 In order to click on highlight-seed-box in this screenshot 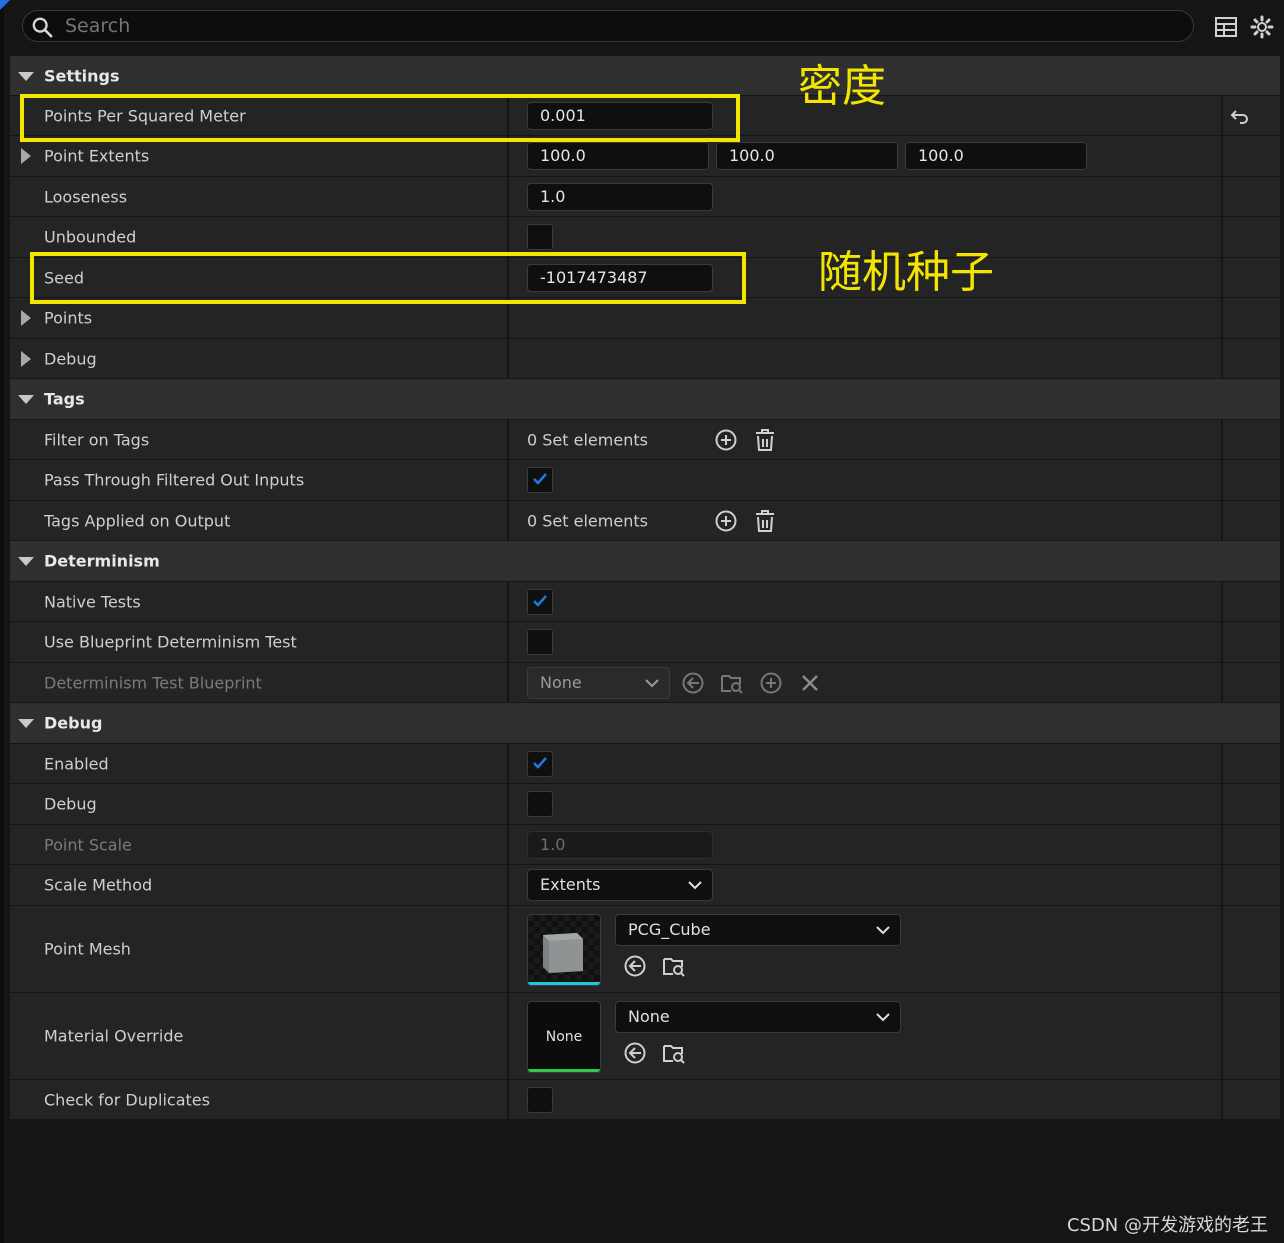, I will do `click(388, 278)`.